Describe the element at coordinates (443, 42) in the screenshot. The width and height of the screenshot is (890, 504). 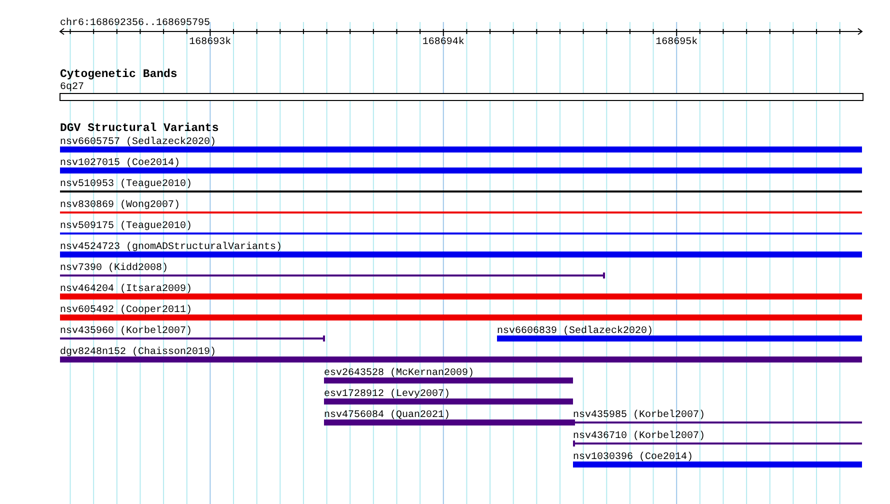
I see `ruler-tick-label: 168694k` at that location.